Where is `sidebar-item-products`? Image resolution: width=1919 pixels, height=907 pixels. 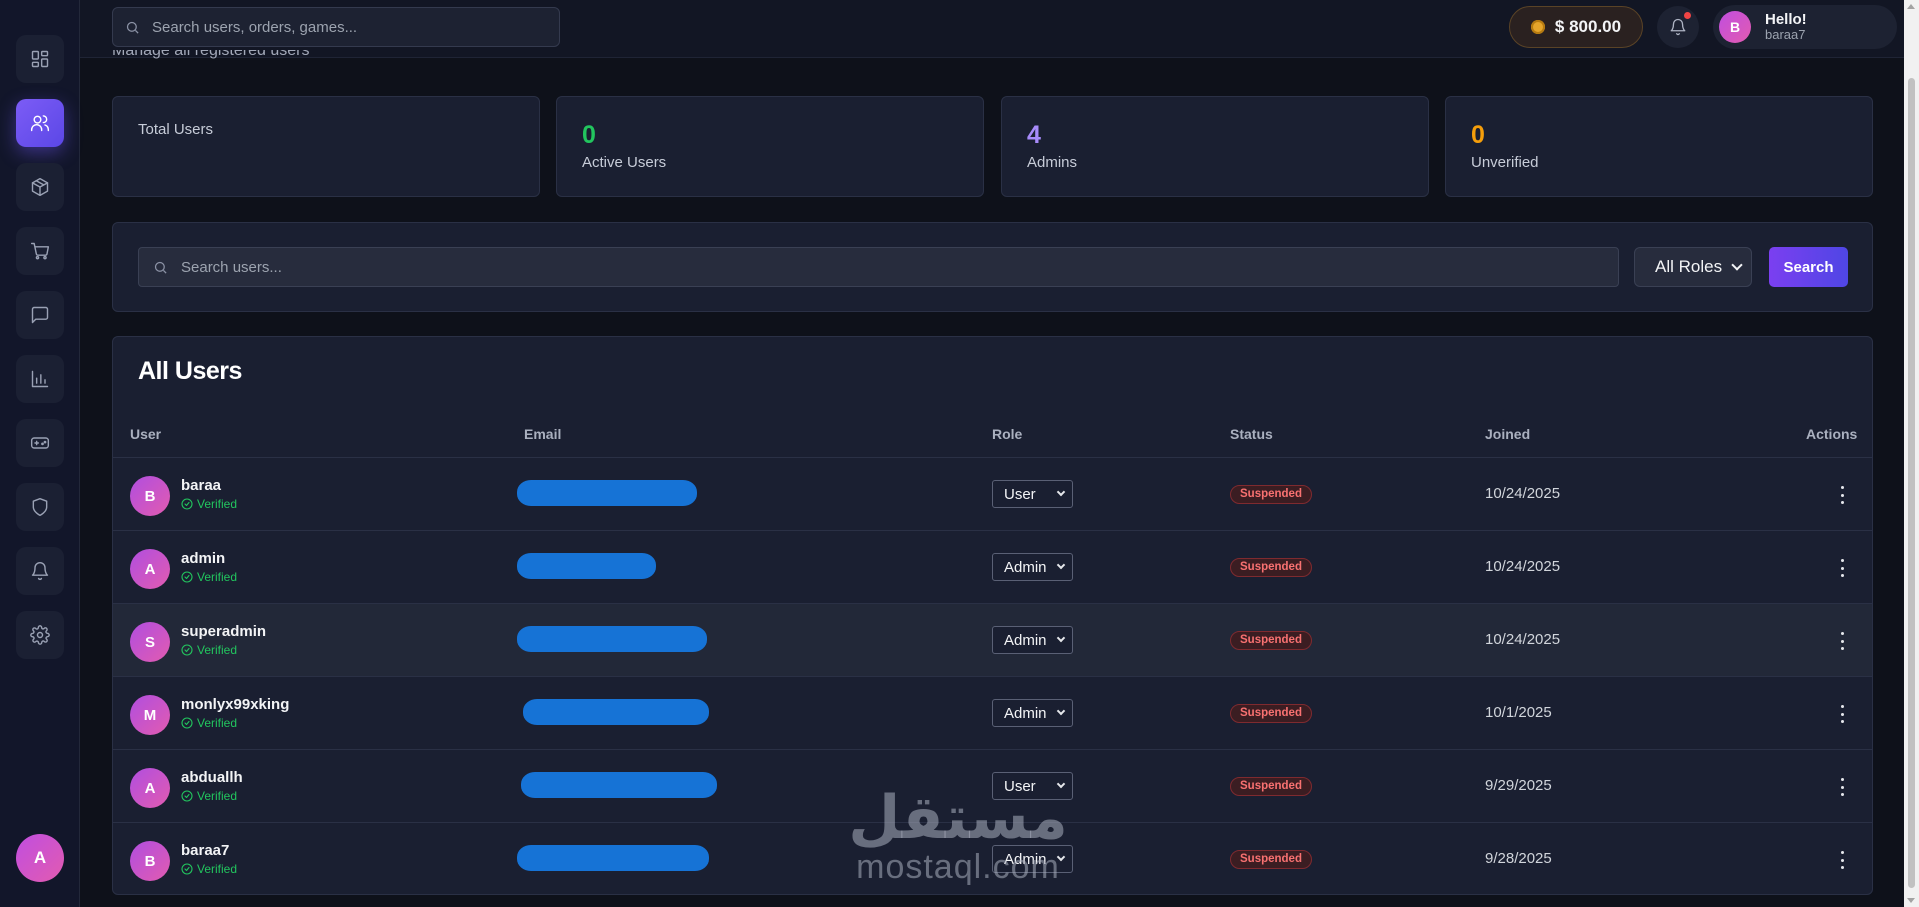
sidebar-item-products is located at coordinates (40, 187).